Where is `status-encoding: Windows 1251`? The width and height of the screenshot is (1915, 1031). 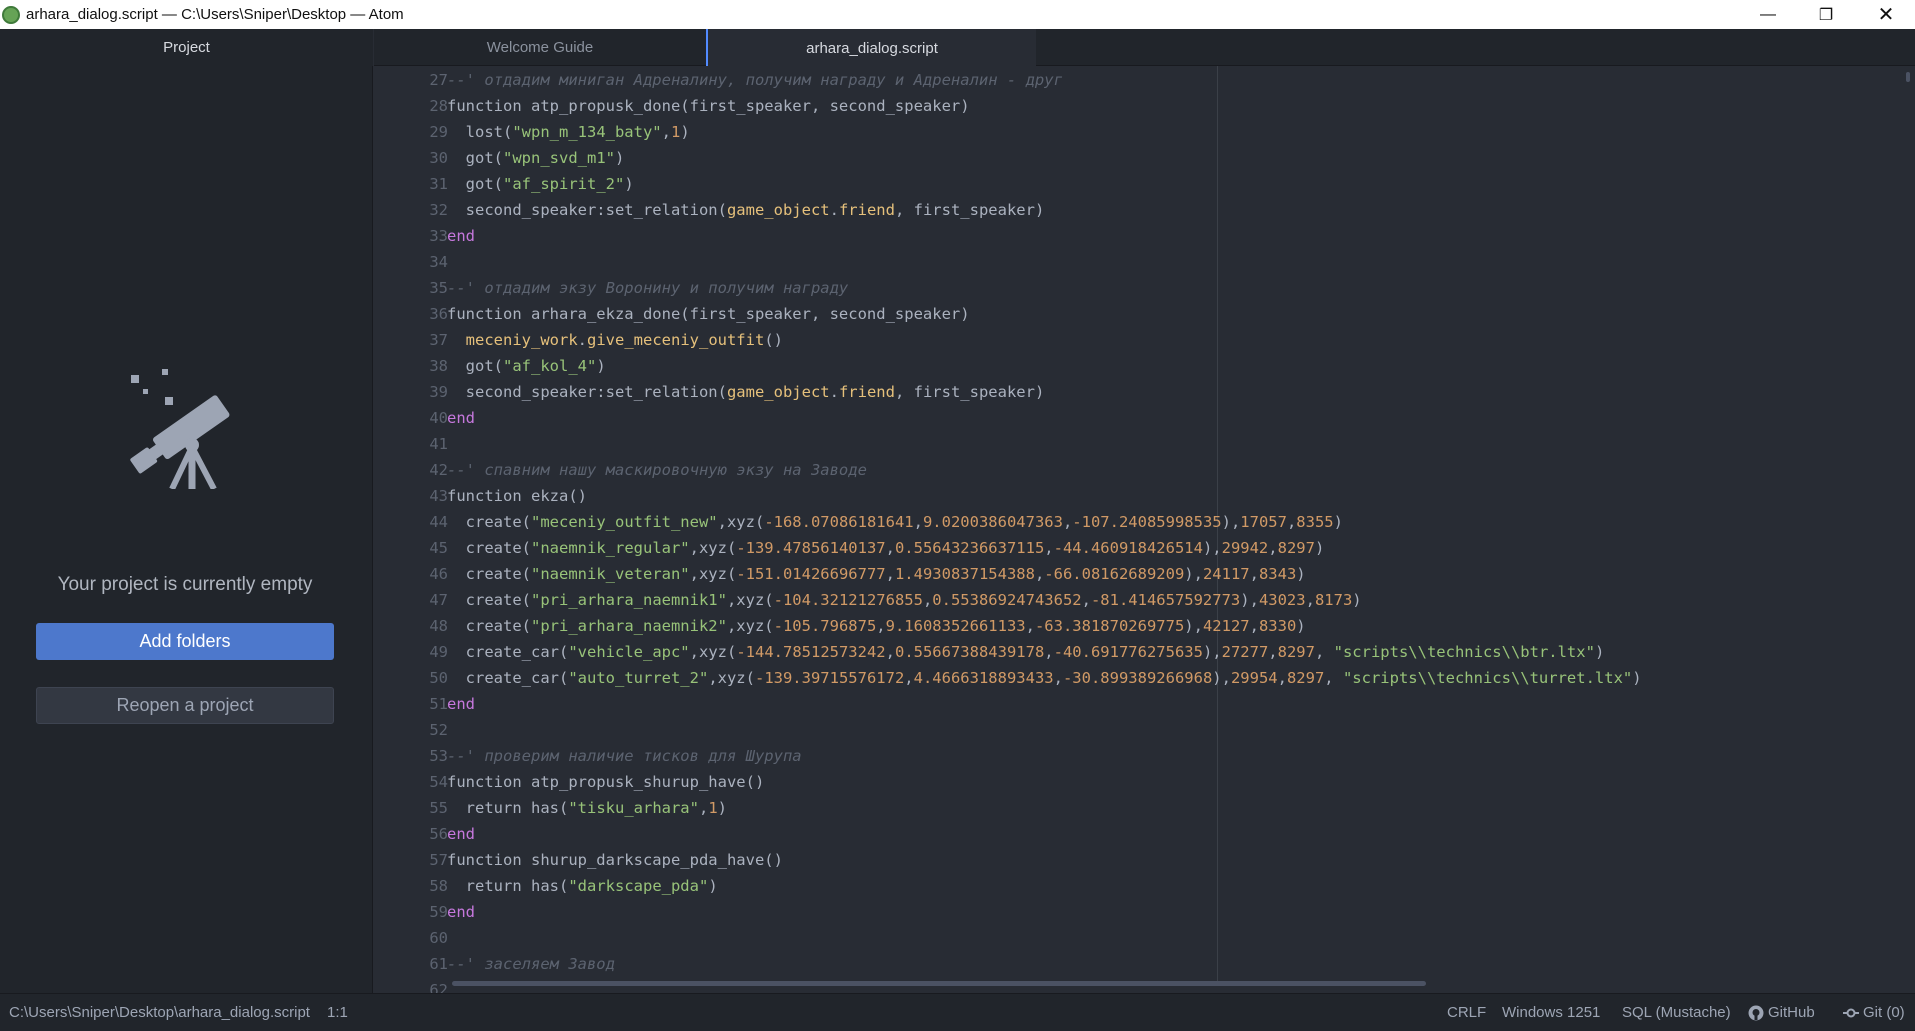 status-encoding: Windows 1251 is located at coordinates (1551, 1012).